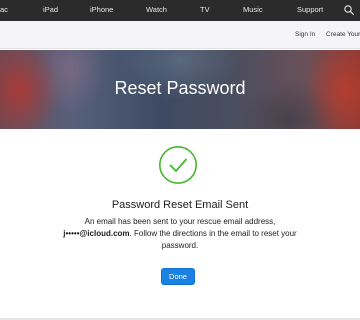 The width and height of the screenshot is (360, 320). I want to click on sign-in-link: Sign In, so click(305, 35).